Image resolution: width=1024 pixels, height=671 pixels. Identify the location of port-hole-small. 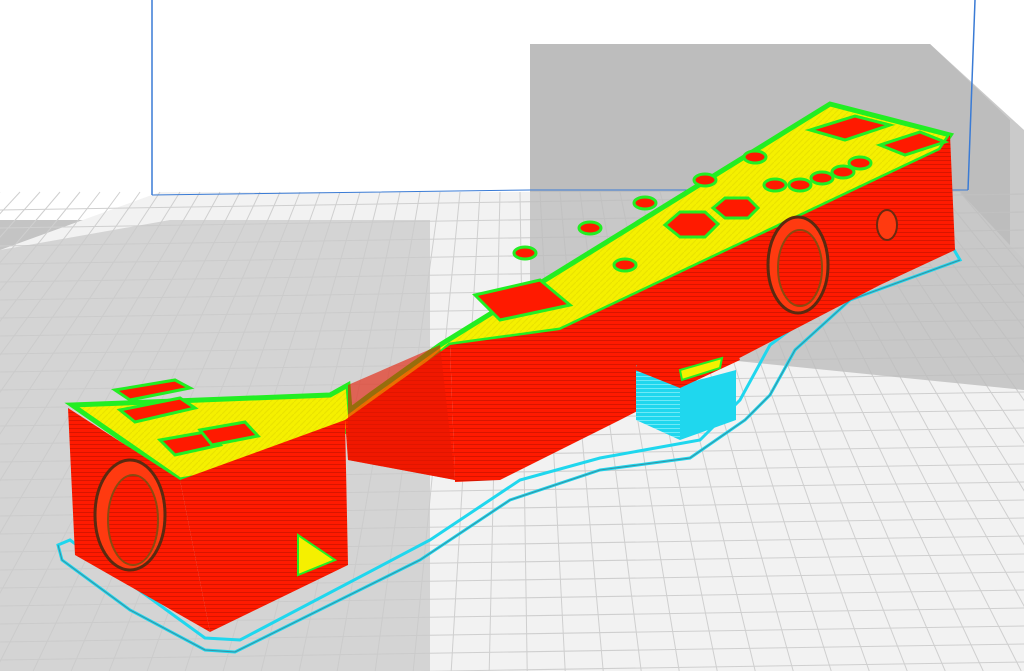
(887, 225).